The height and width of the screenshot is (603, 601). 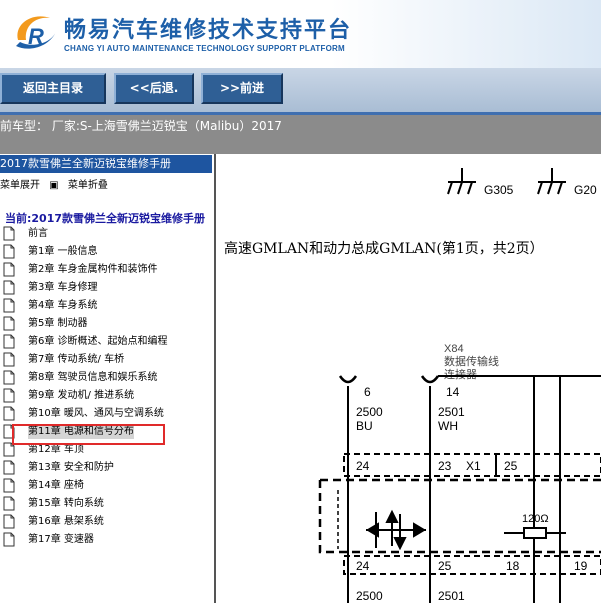 What do you see at coordinates (61, 539) in the screenshot?
I see `tree-item-label: 第17章 变速器` at bounding box center [61, 539].